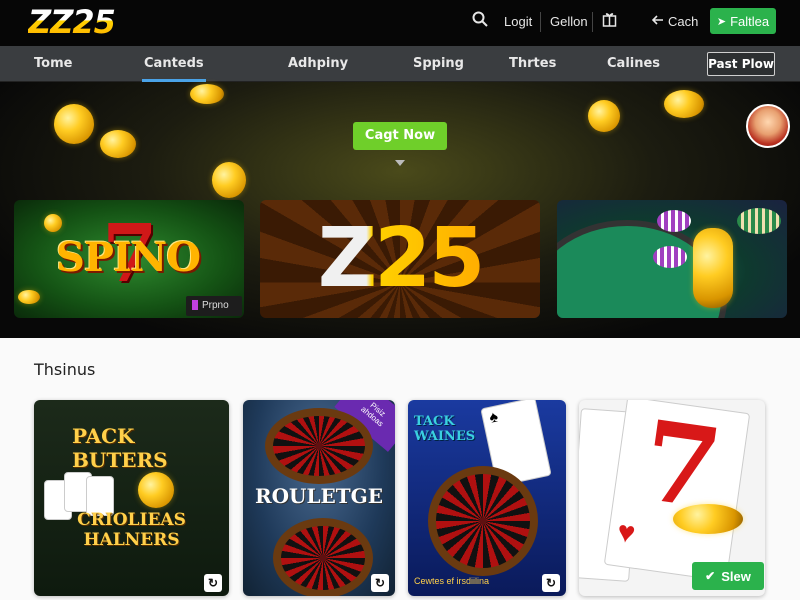  What do you see at coordinates (120, 448) in the screenshot?
I see `card-title: PACK BUTERS` at bounding box center [120, 448].